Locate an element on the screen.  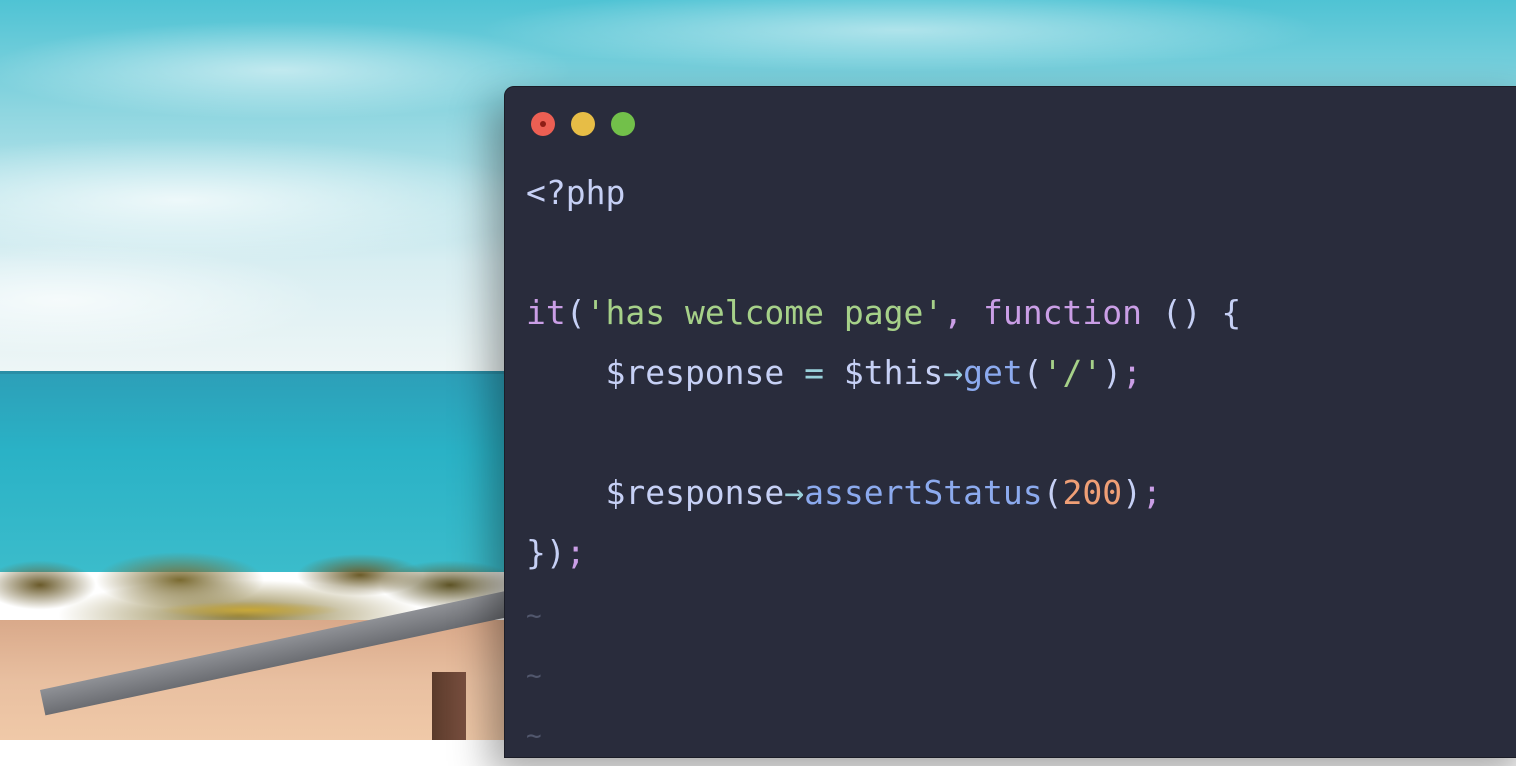
code-token: }) is located at coordinates (546, 552).